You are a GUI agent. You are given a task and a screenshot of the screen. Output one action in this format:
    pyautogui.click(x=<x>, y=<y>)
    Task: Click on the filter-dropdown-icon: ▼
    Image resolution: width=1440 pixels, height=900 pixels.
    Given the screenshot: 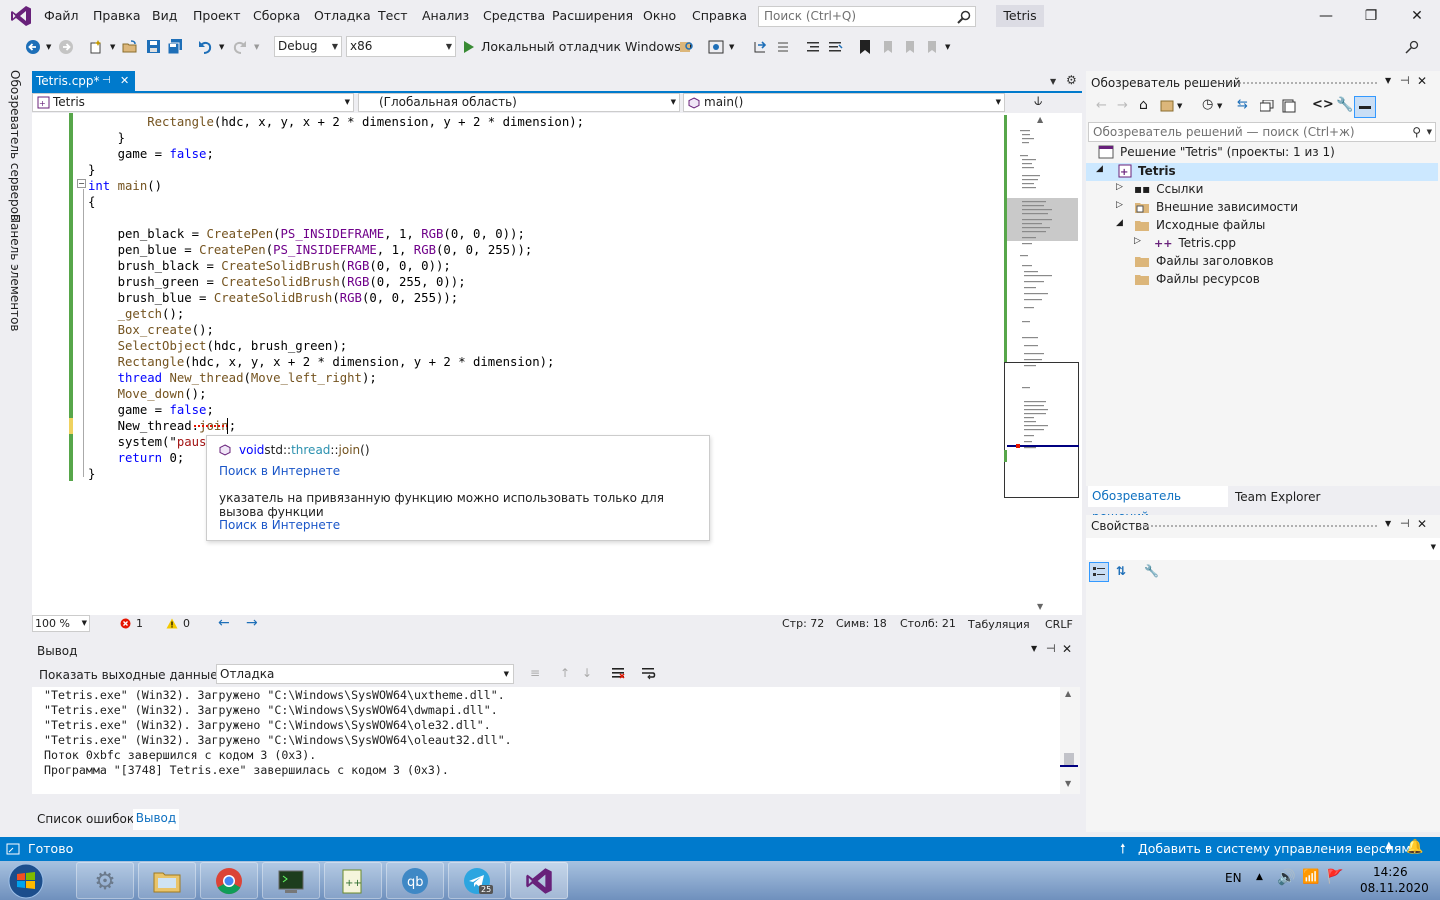 What is the action you would take?
    pyautogui.click(x=1219, y=106)
    